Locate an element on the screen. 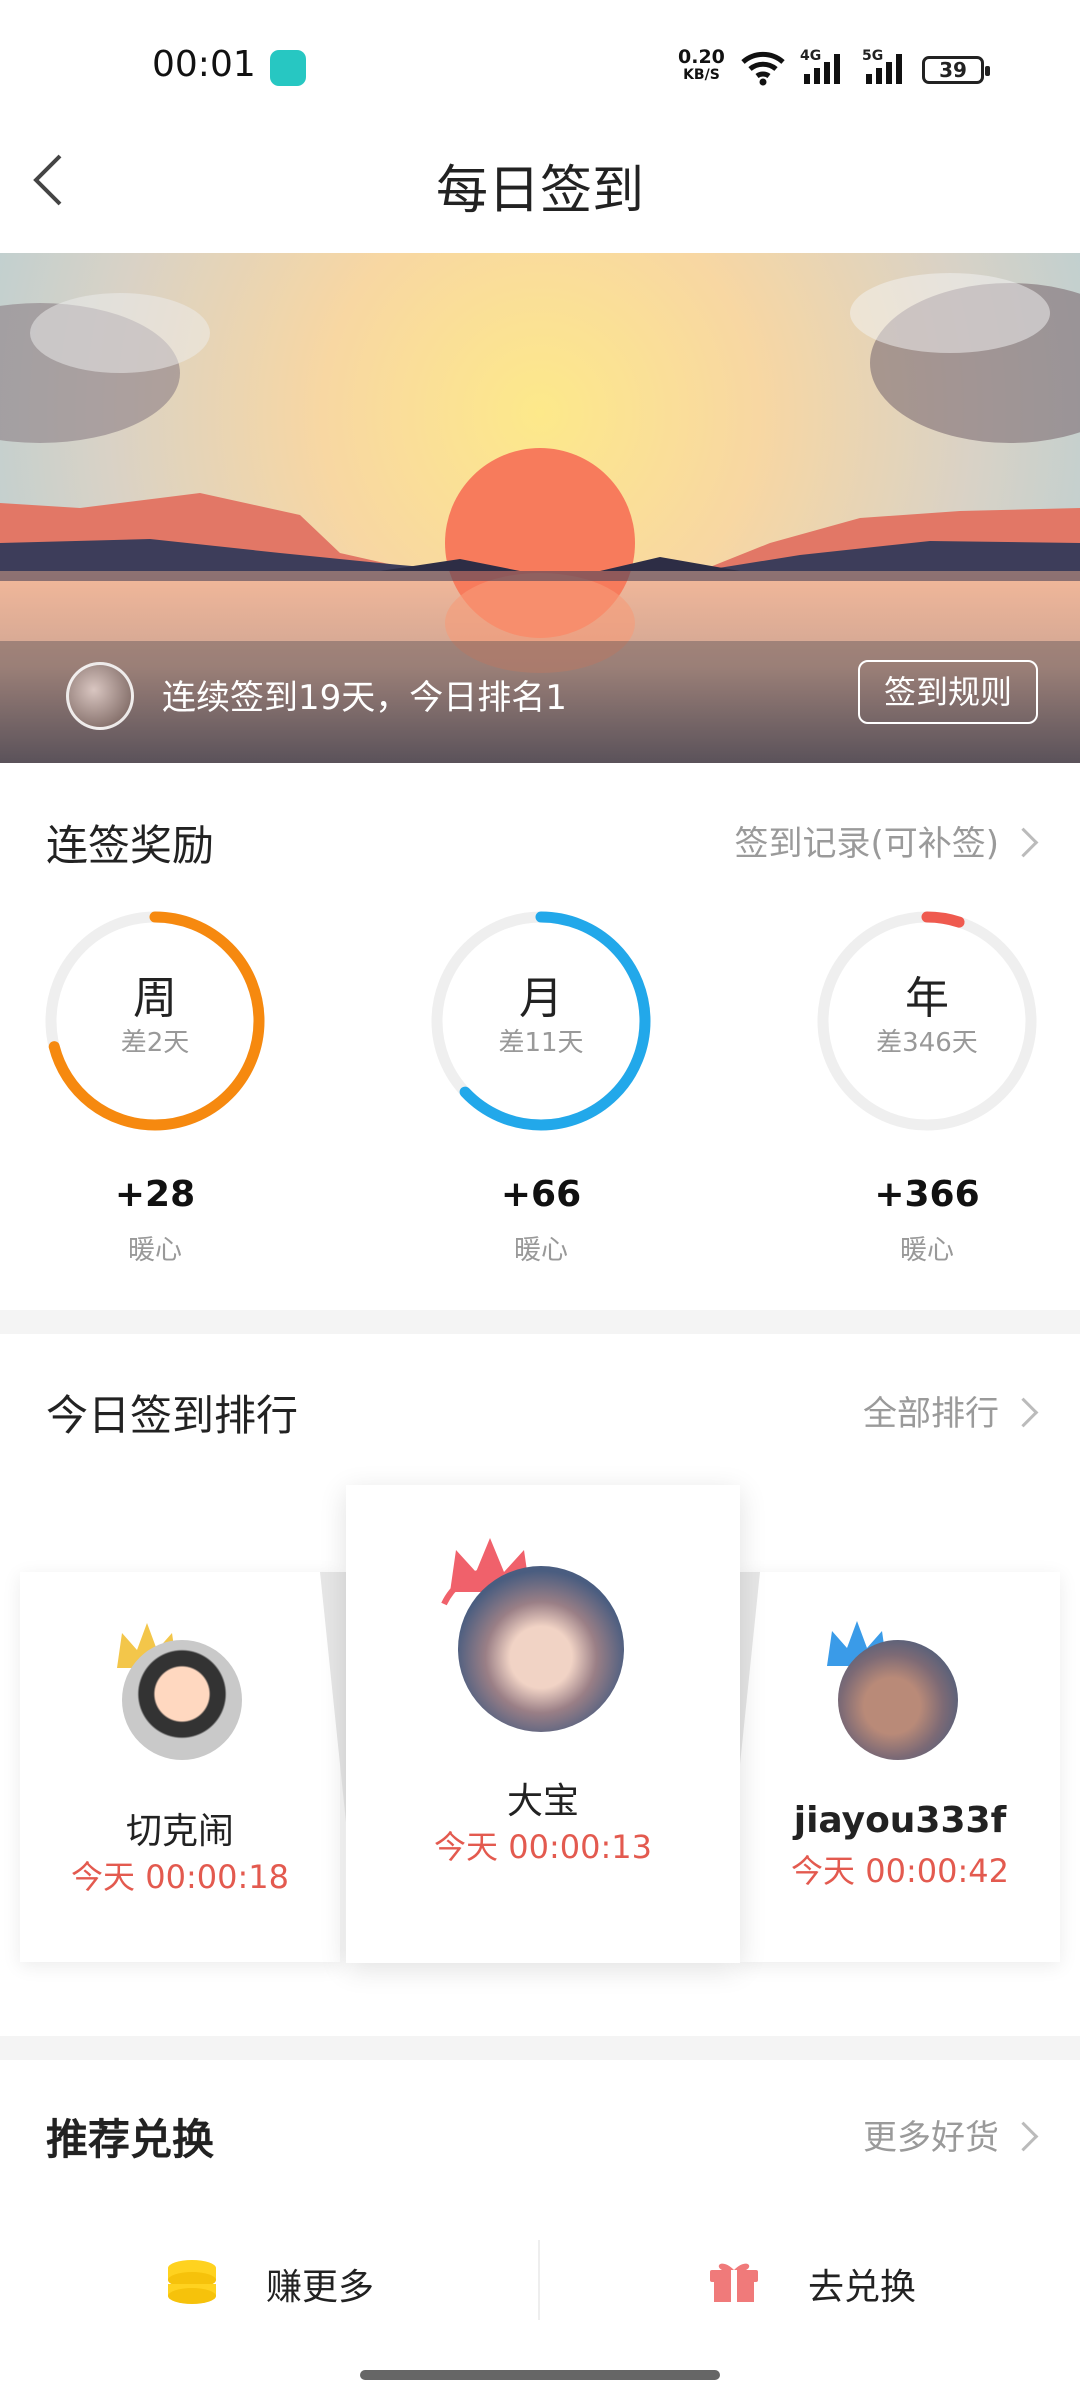 Image resolution: width=1080 pixels, height=2400 pixels. streak-rewards-title: 连签奖励 is located at coordinates (130, 845).